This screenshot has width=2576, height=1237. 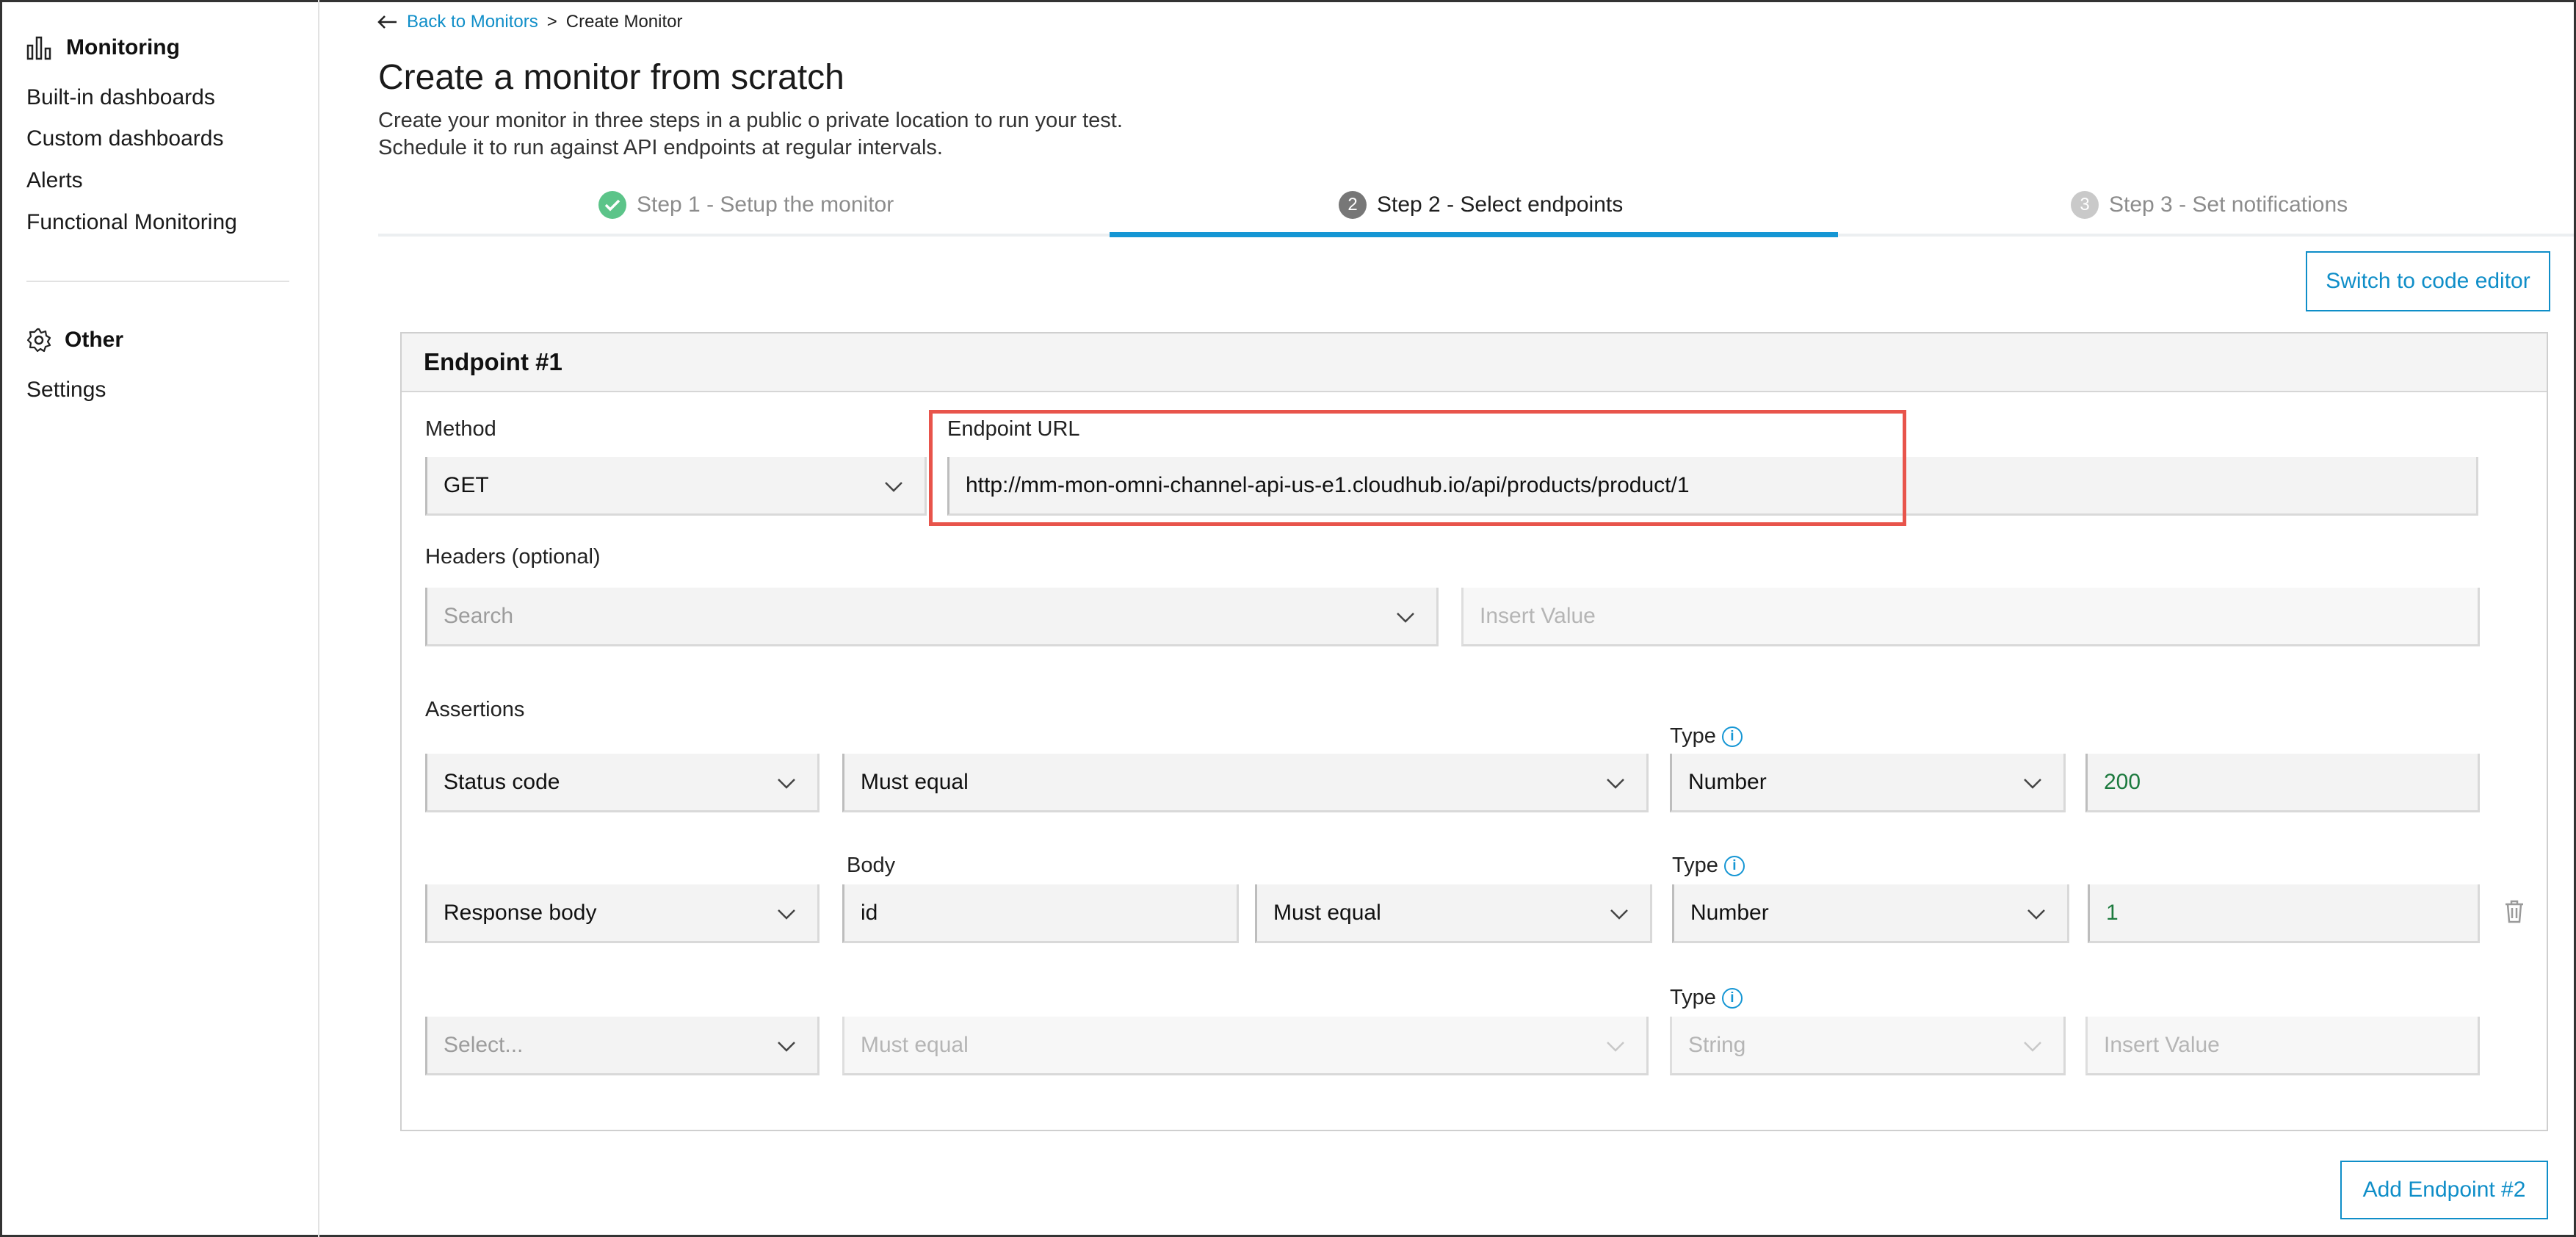 What do you see at coordinates (124, 138) in the screenshot?
I see `sidebar-item-custom-dashboards: Custom dashboards` at bounding box center [124, 138].